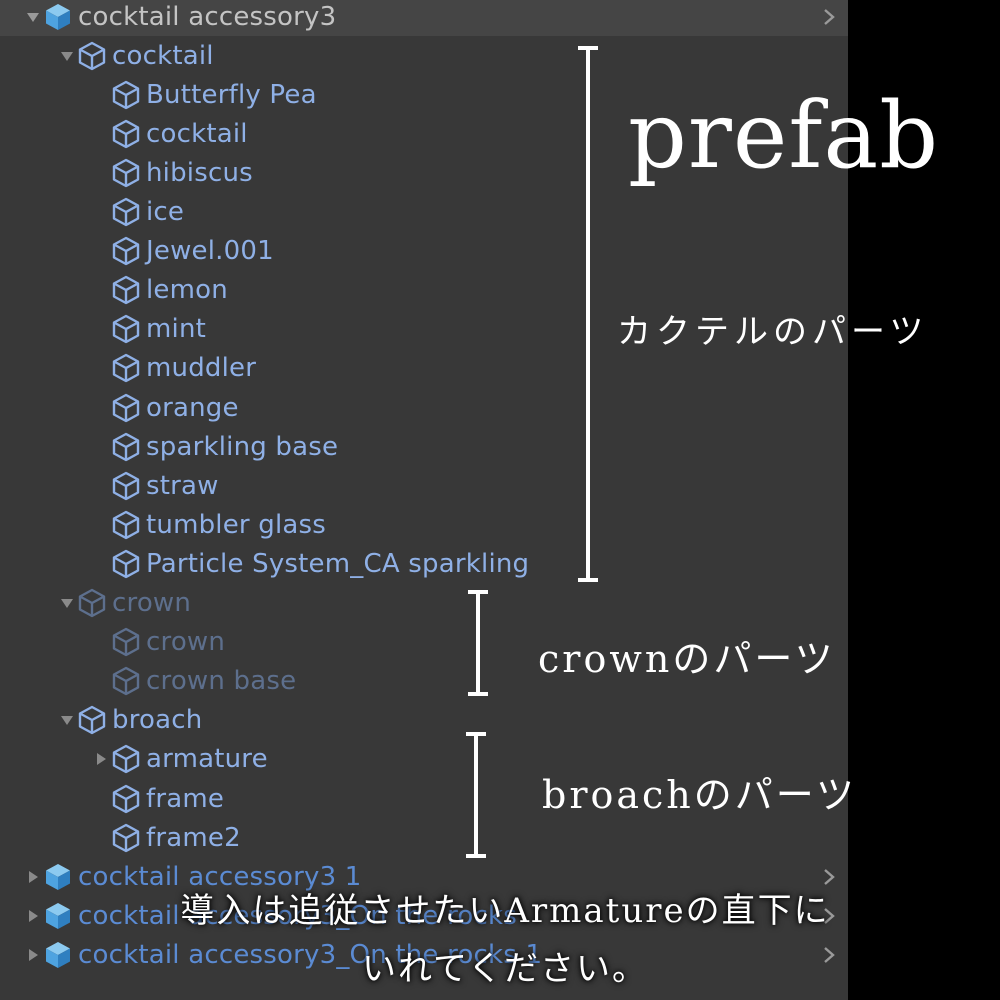  I want to click on child-row: Jewel.001, so click(424, 251).